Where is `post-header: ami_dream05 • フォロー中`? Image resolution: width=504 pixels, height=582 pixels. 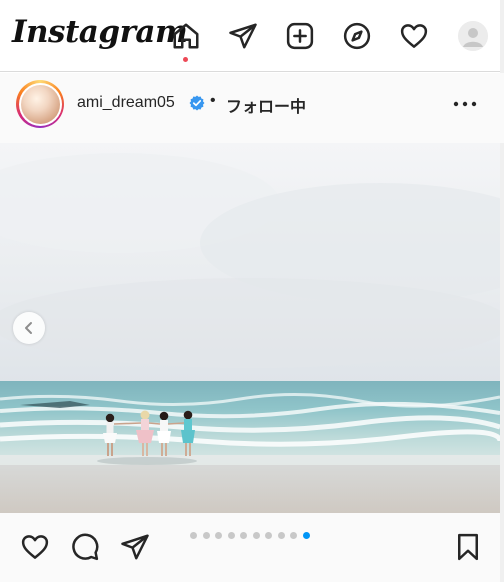
post-header: ami_dream05 • フォロー中 is located at coordinates (252, 108).